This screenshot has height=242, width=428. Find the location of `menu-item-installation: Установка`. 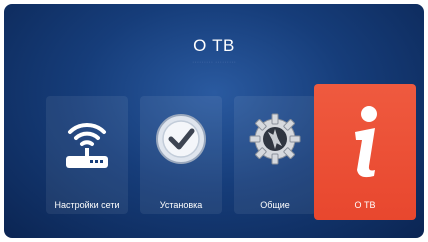

menu-item-installation: Установка is located at coordinates (181, 155).